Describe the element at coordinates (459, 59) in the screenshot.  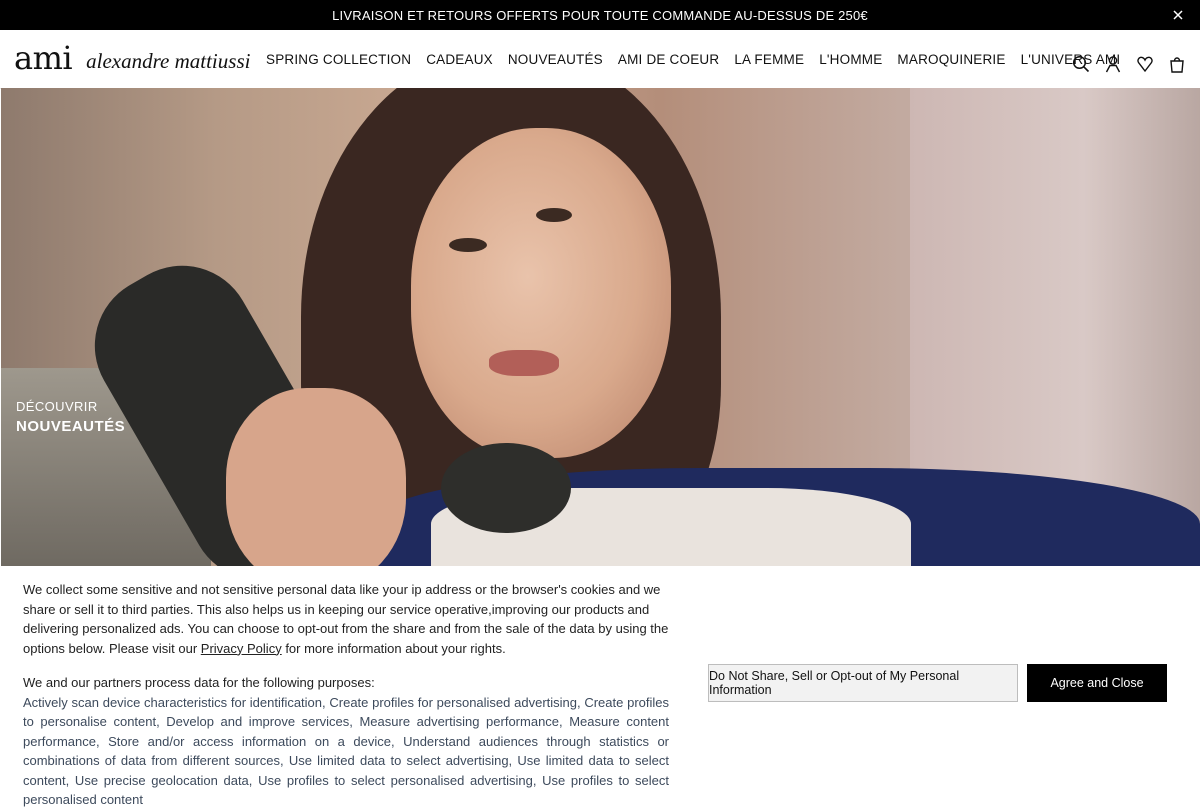
I see `nav-item-cadeaux: CADEAUX` at that location.